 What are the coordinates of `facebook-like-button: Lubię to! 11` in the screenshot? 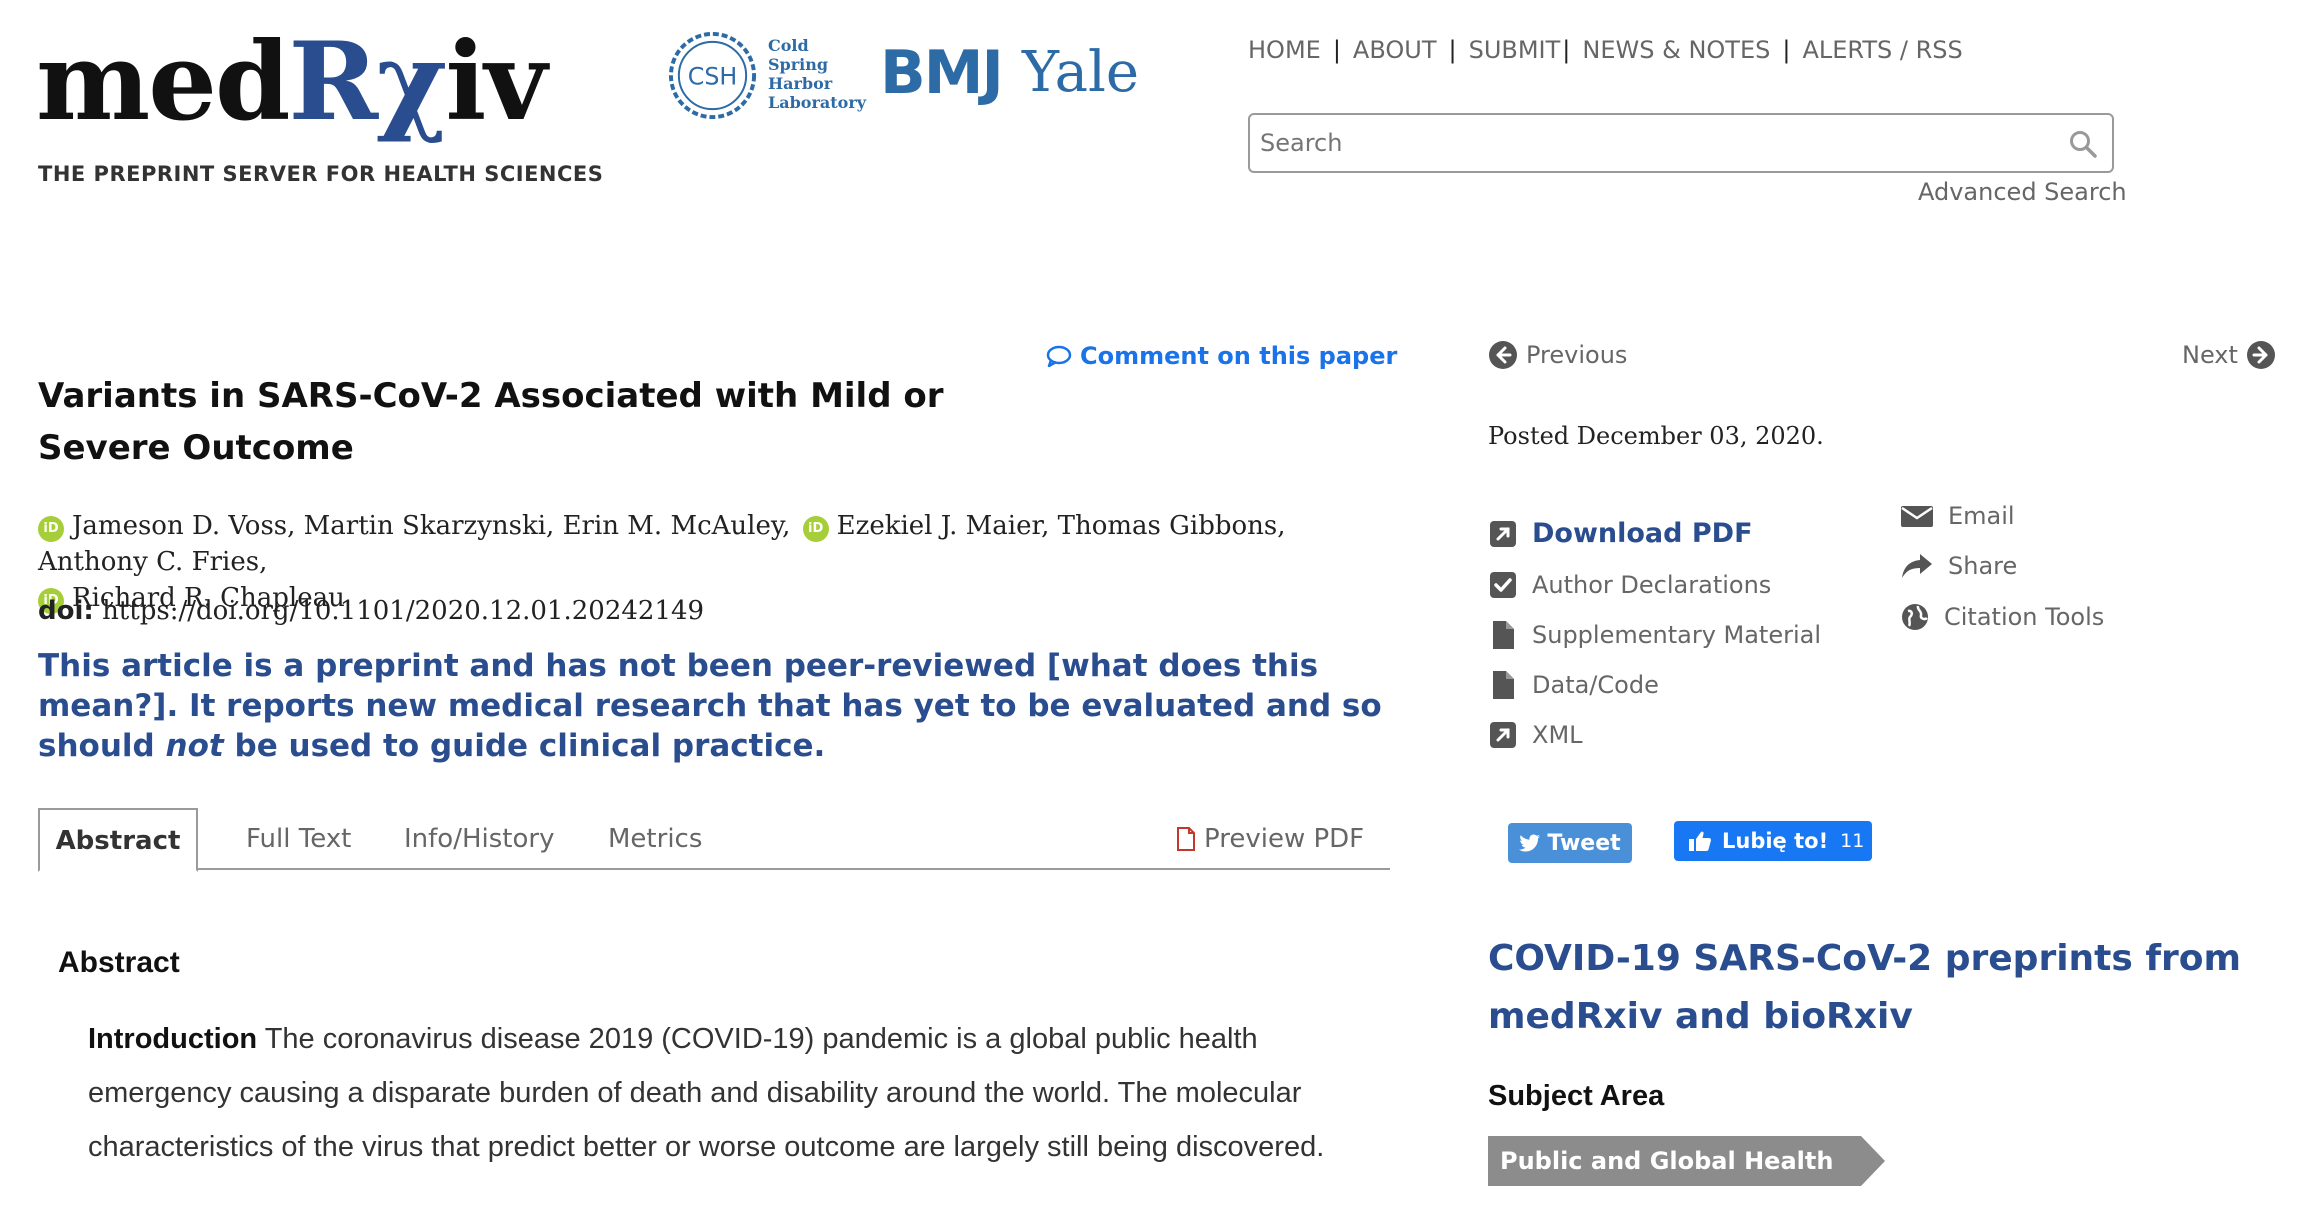 It's located at (1773, 841).